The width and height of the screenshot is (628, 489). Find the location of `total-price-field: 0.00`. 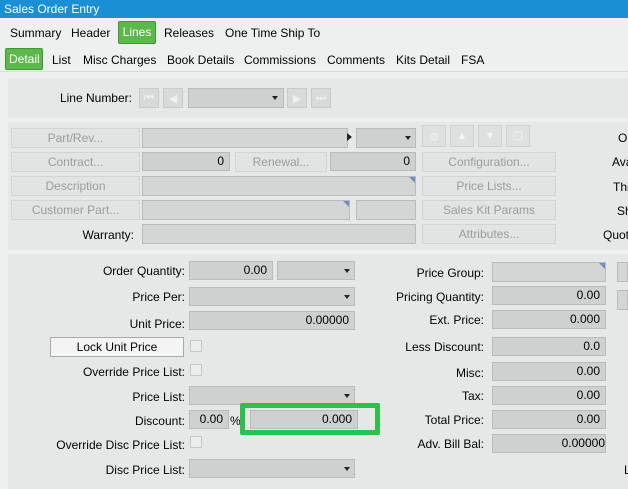

total-price-field: 0.00 is located at coordinates (549, 419).